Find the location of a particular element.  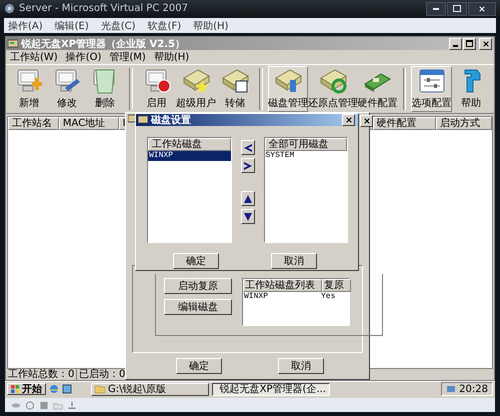

right-arrow-icon is located at coordinates (247, 165).